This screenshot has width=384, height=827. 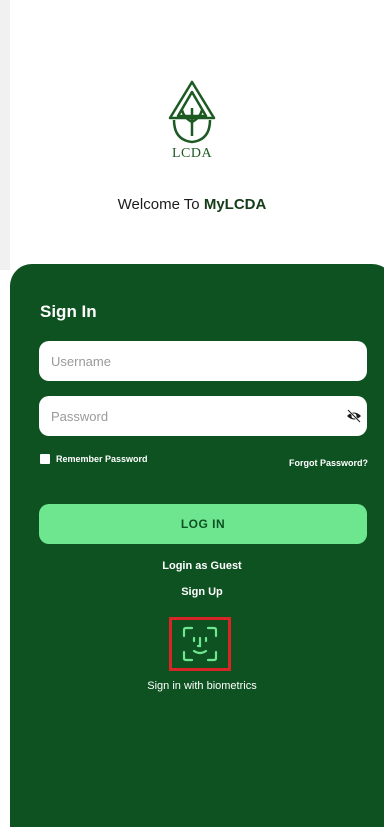 What do you see at coordinates (192, 112) in the screenshot?
I see `lcda-logo-icon` at bounding box center [192, 112].